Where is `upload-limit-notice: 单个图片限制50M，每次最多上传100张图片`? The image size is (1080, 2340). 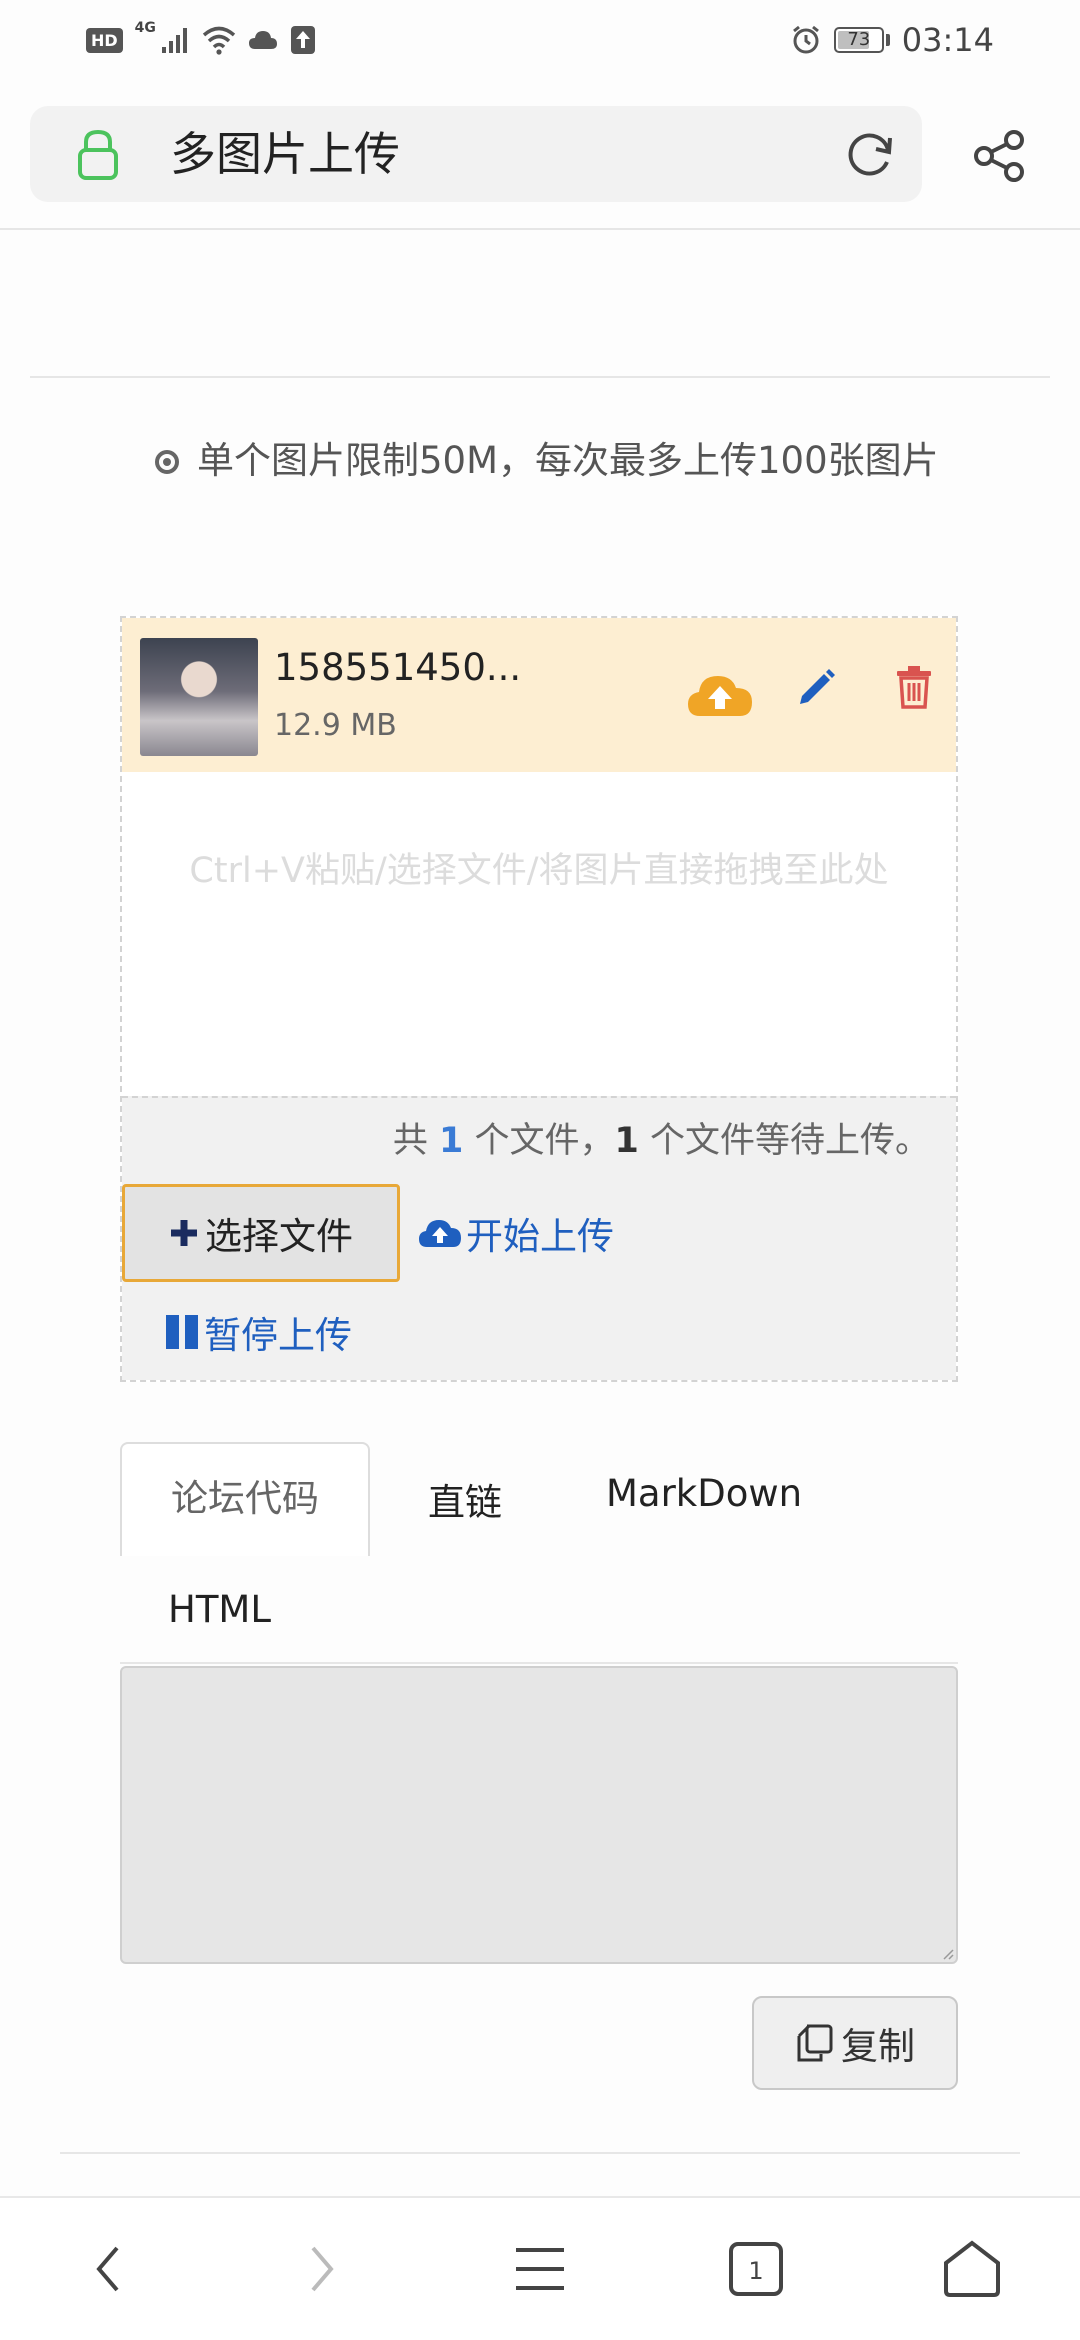 upload-limit-notice: 单个图片限制50M，每次最多上传100张图片 is located at coordinates (575, 461).